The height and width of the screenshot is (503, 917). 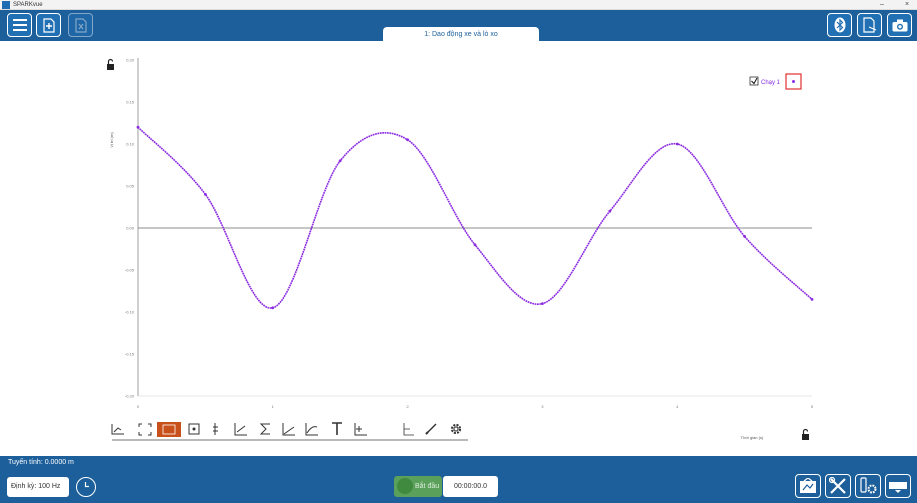 What do you see at coordinates (470, 486) in the screenshot?
I see `elapsed-time: 00:00:00.0` at bounding box center [470, 486].